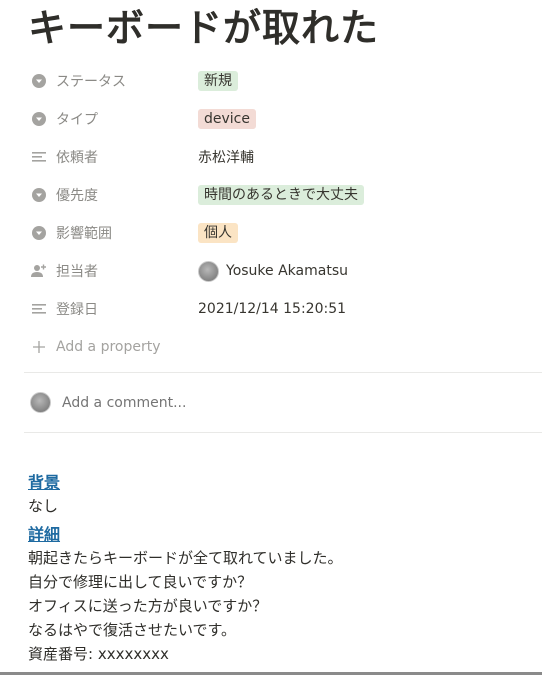  Describe the element at coordinates (278, 483) in the screenshot. I see `section-heading-background: 背景` at that location.